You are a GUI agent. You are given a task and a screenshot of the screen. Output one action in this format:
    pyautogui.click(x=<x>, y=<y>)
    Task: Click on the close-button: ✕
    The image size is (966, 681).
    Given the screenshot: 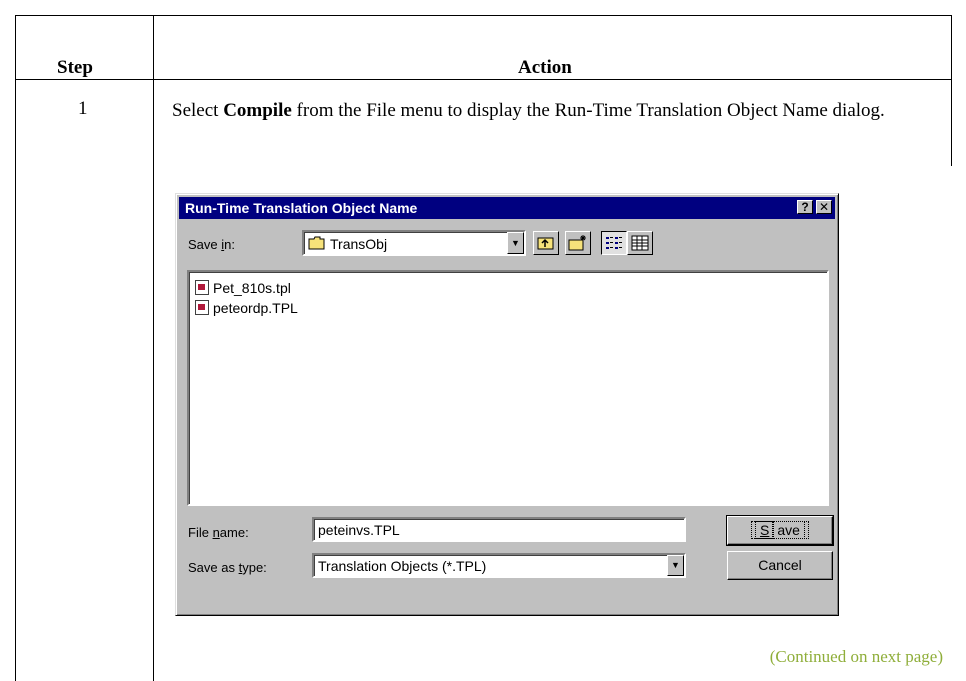 What is the action you would take?
    pyautogui.click(x=824, y=207)
    